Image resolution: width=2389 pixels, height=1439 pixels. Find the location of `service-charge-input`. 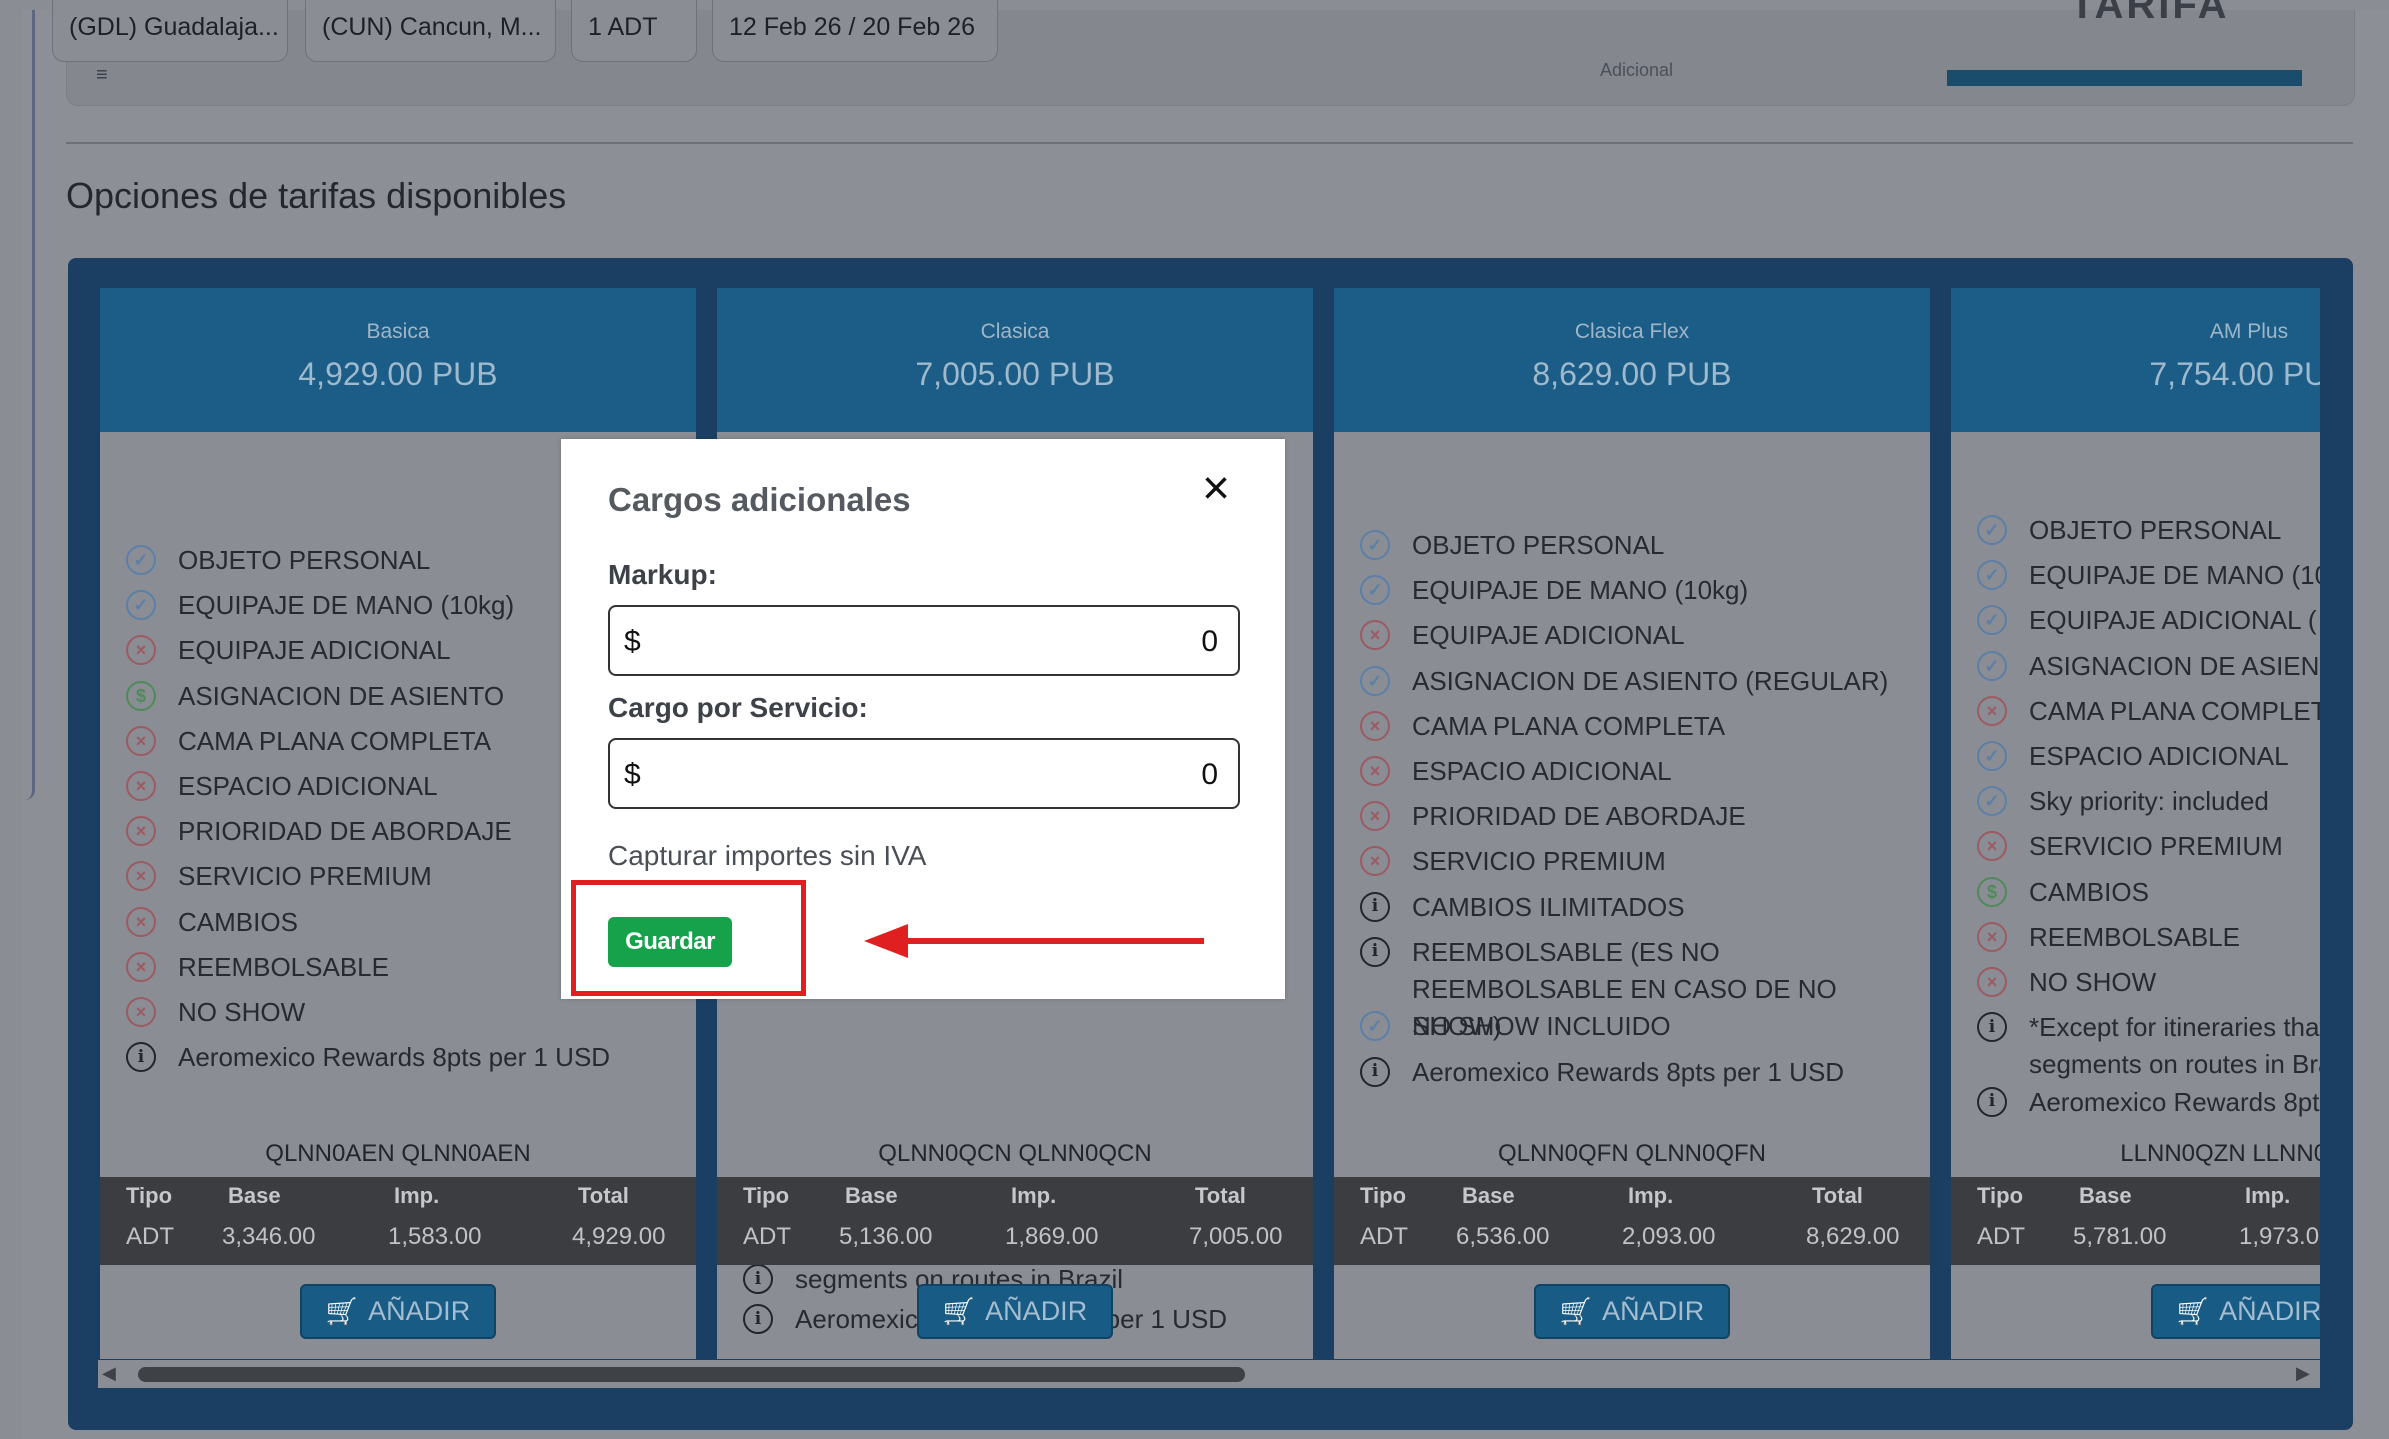

service-charge-input is located at coordinates (935, 775).